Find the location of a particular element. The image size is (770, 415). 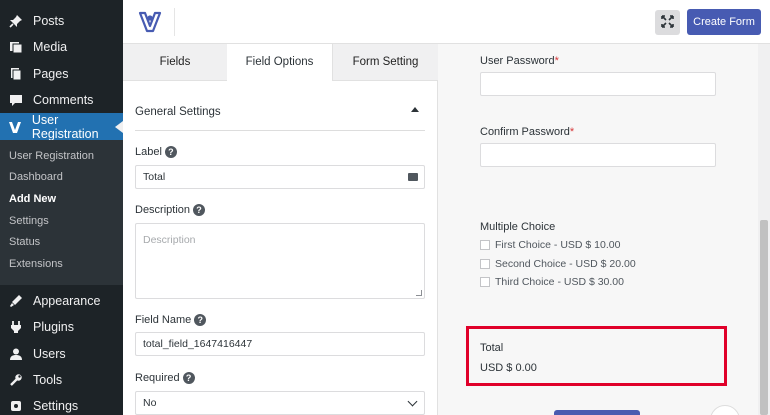

sidebar-item-media: Media is located at coordinates (61, 47).